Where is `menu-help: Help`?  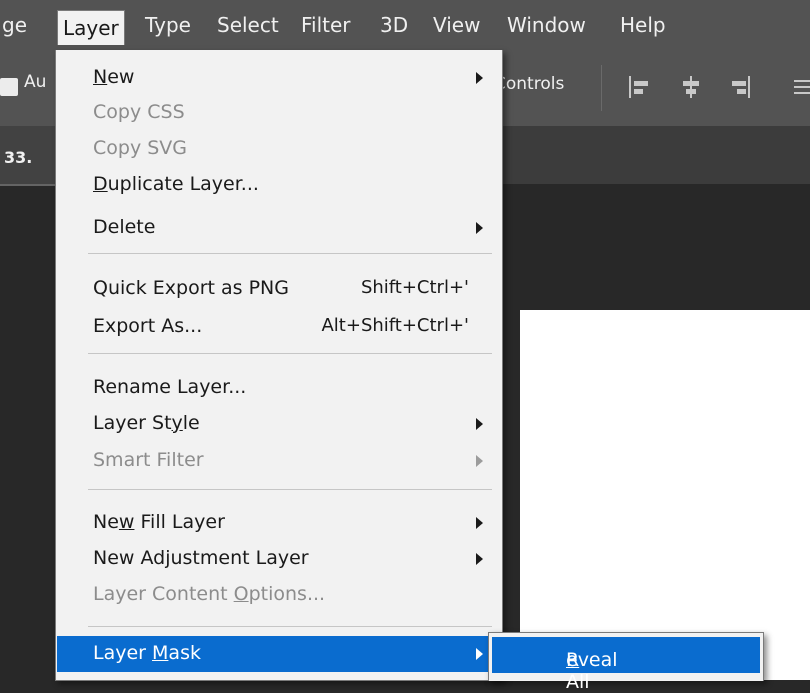
menu-help: Help is located at coordinates (643, 25).